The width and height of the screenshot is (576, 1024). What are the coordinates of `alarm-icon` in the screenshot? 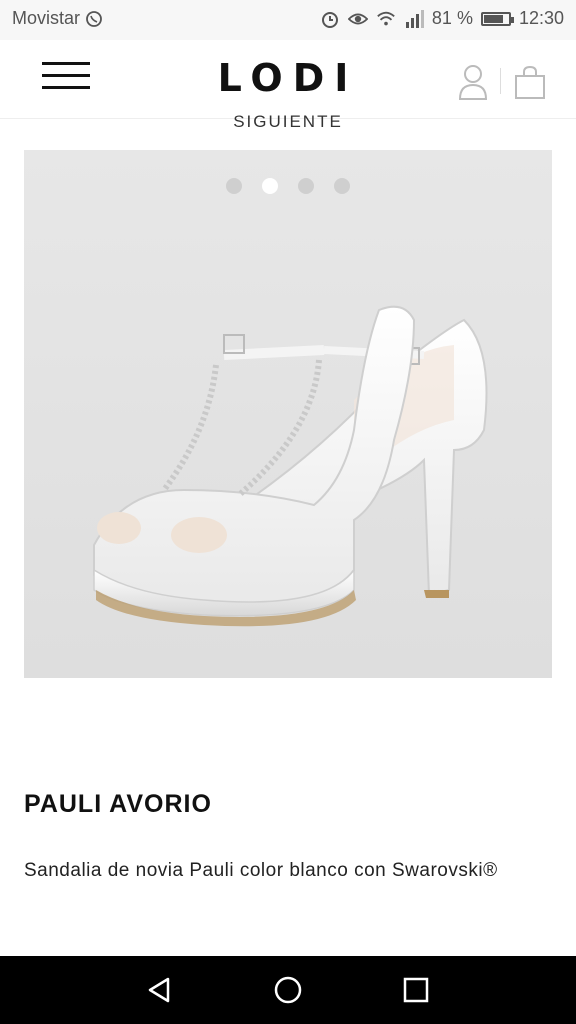 It's located at (330, 19).